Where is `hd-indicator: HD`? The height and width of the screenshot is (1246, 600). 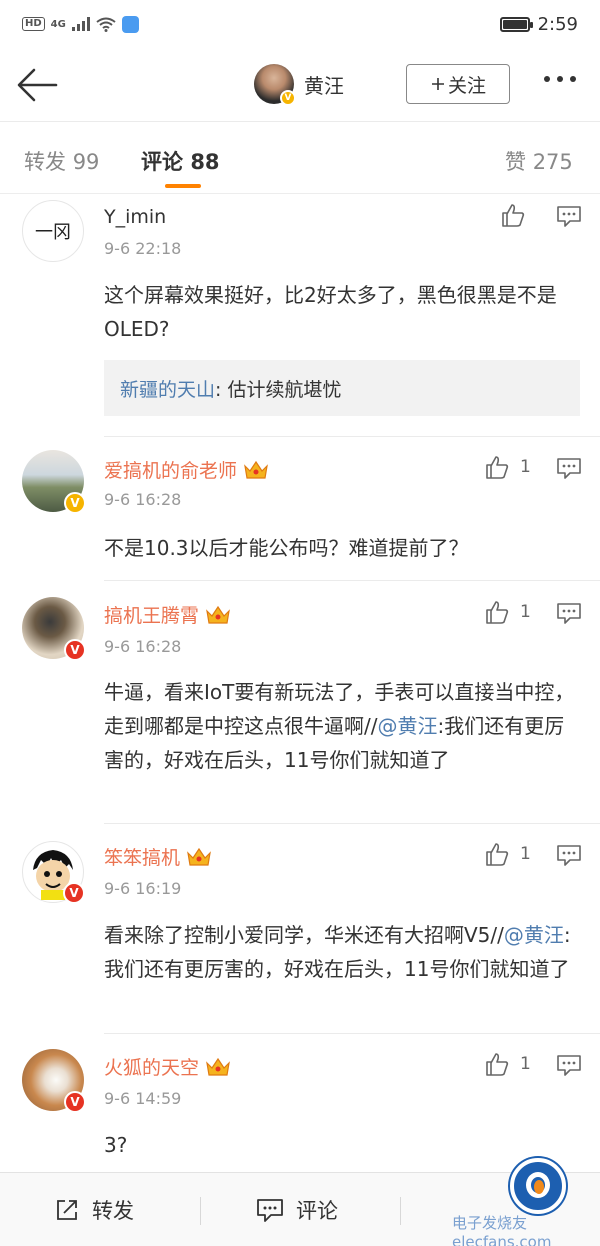
hd-indicator: HD is located at coordinates (33, 24).